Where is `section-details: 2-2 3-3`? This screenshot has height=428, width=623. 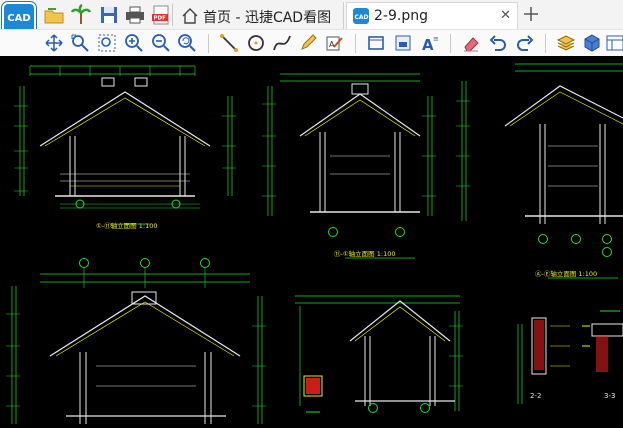
section-details: 2-2 3-3 is located at coordinates (570, 357).